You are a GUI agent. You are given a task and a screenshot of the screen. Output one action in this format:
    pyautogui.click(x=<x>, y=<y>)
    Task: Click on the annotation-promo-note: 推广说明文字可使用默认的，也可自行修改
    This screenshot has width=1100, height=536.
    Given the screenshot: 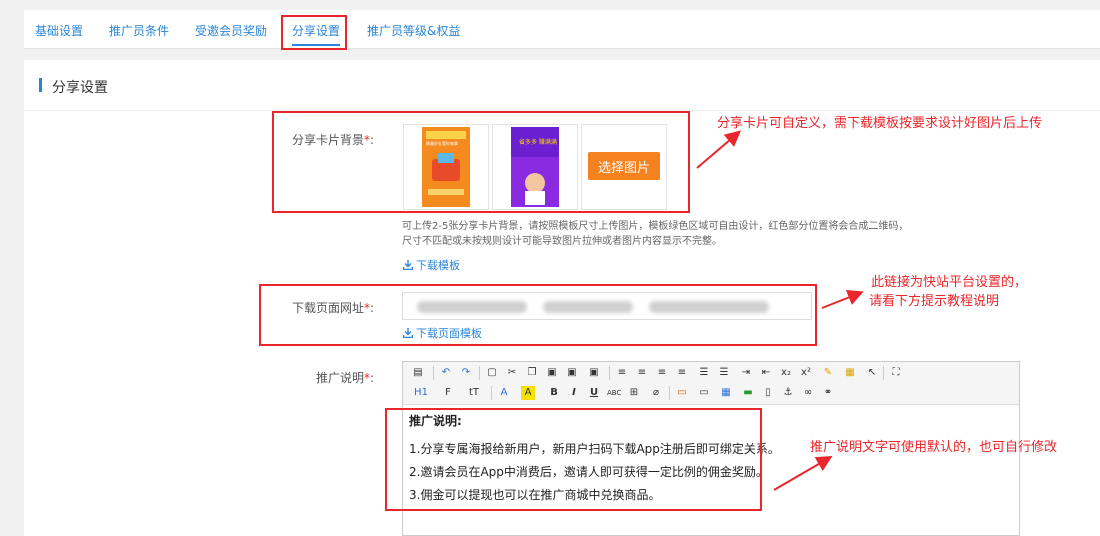 What is the action you would take?
    pyautogui.click(x=934, y=447)
    